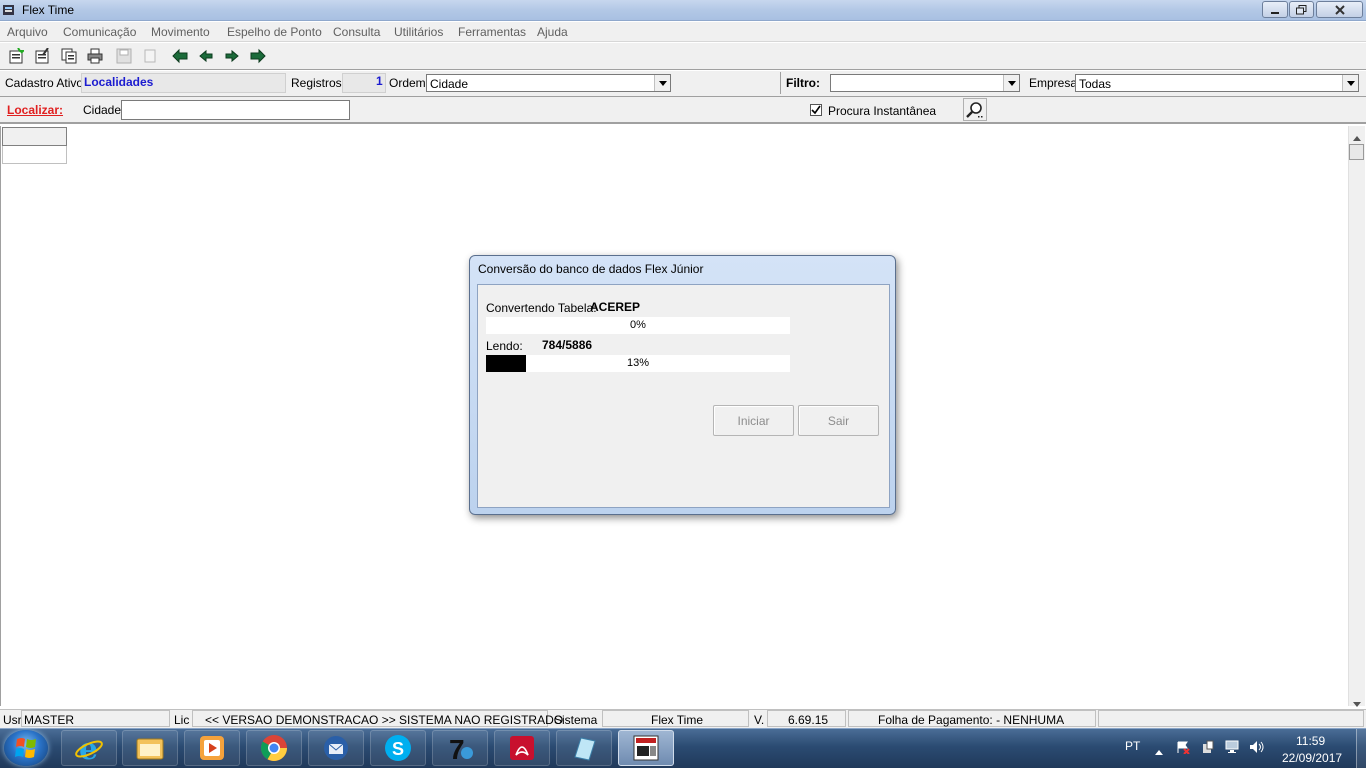 This screenshot has width=1366, height=769. I want to click on scroll-up-icon, so click(1357, 137).